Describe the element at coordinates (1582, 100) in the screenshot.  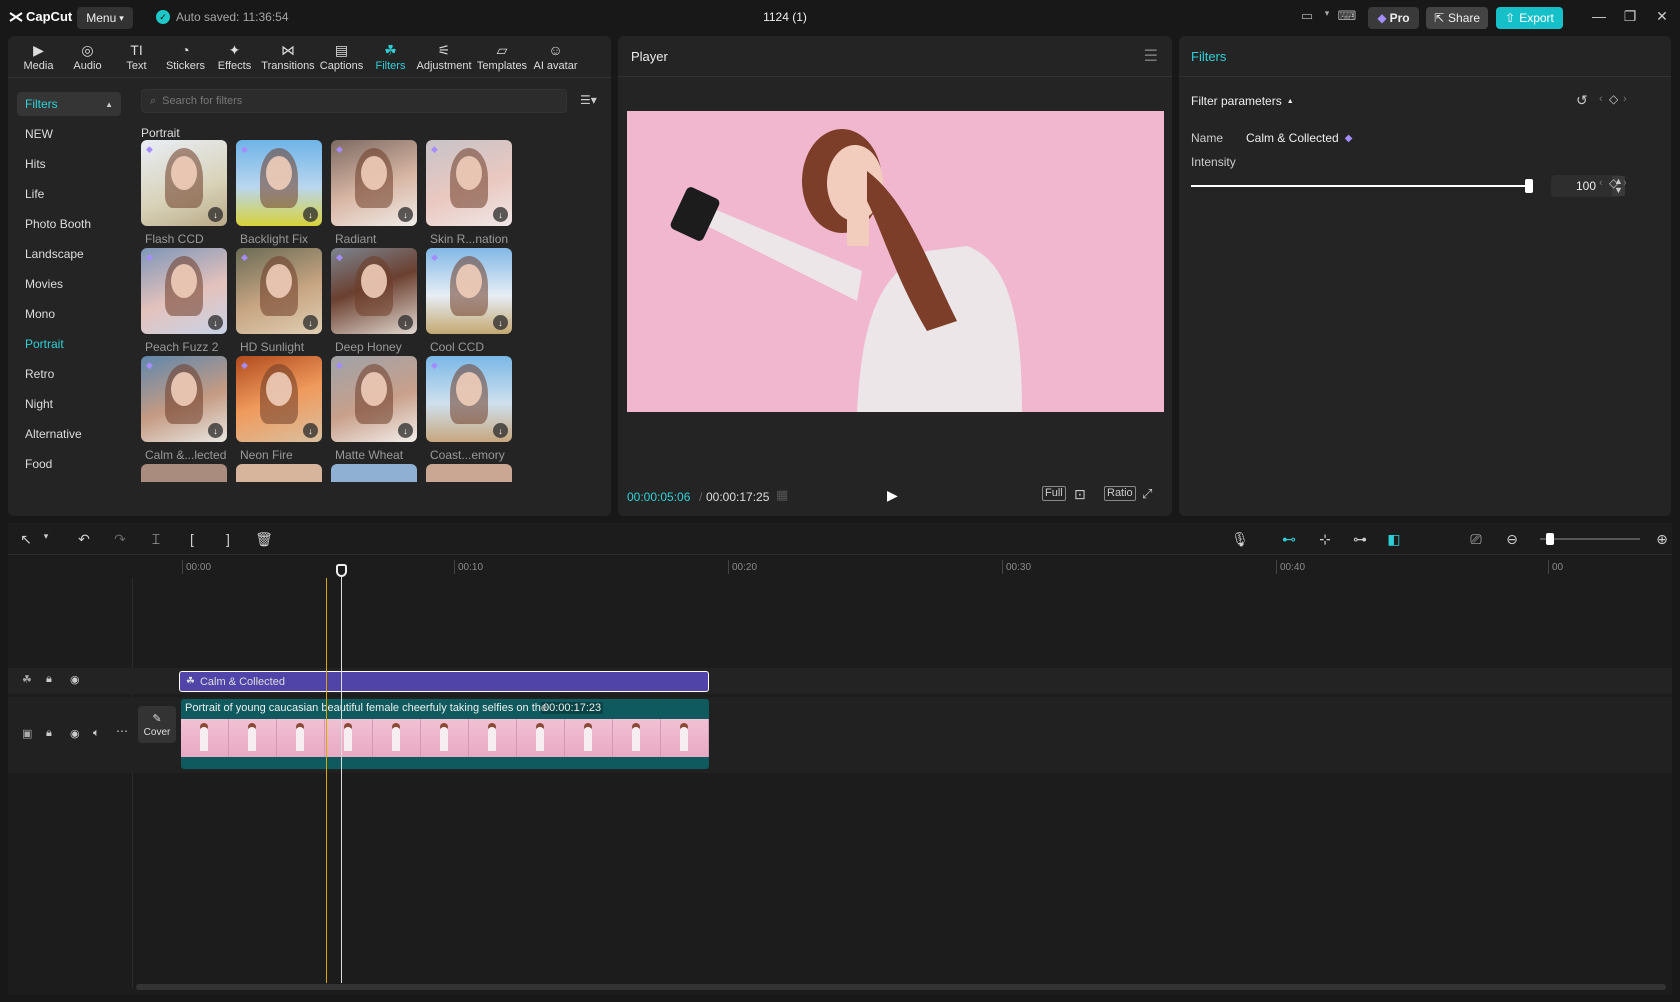
I see `reset-icon: ↺` at that location.